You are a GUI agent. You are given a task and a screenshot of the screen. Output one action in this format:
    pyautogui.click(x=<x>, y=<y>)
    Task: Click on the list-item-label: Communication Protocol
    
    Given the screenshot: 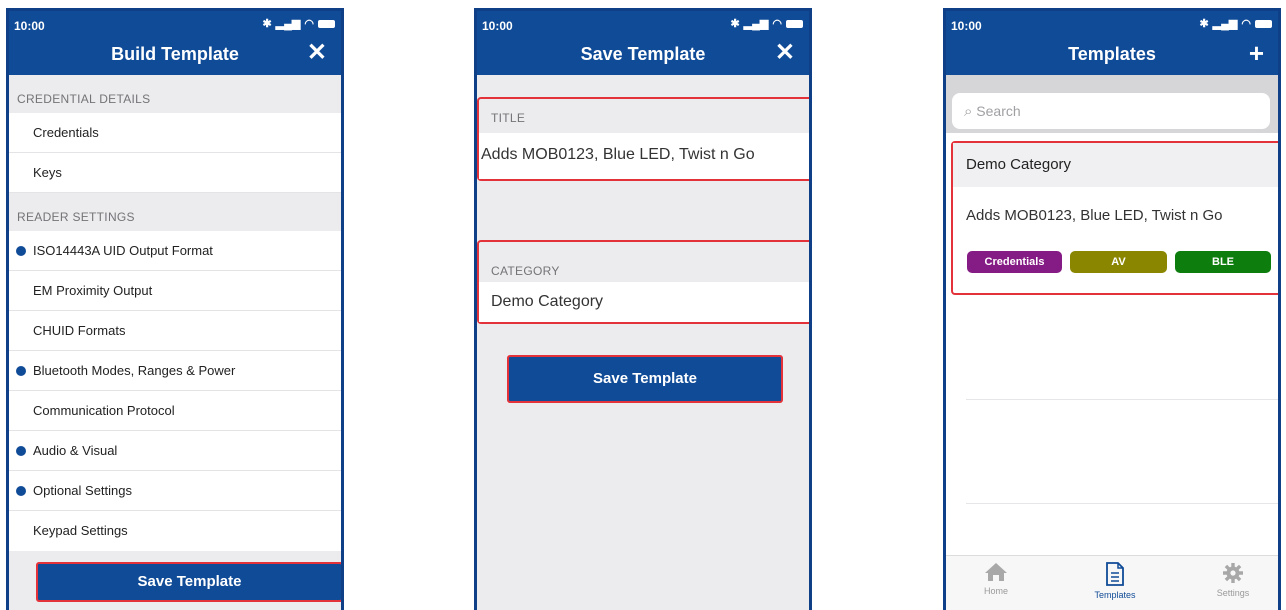 What is the action you would take?
    pyautogui.click(x=104, y=410)
    